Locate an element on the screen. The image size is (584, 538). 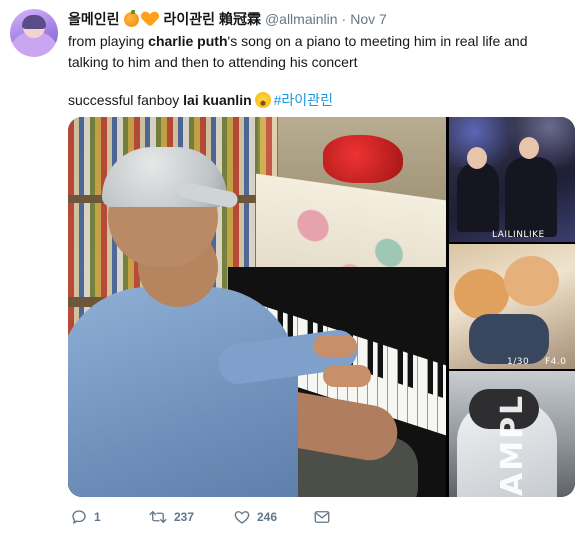
photo-aperture: F4.0 is located at coordinates (556, 362).